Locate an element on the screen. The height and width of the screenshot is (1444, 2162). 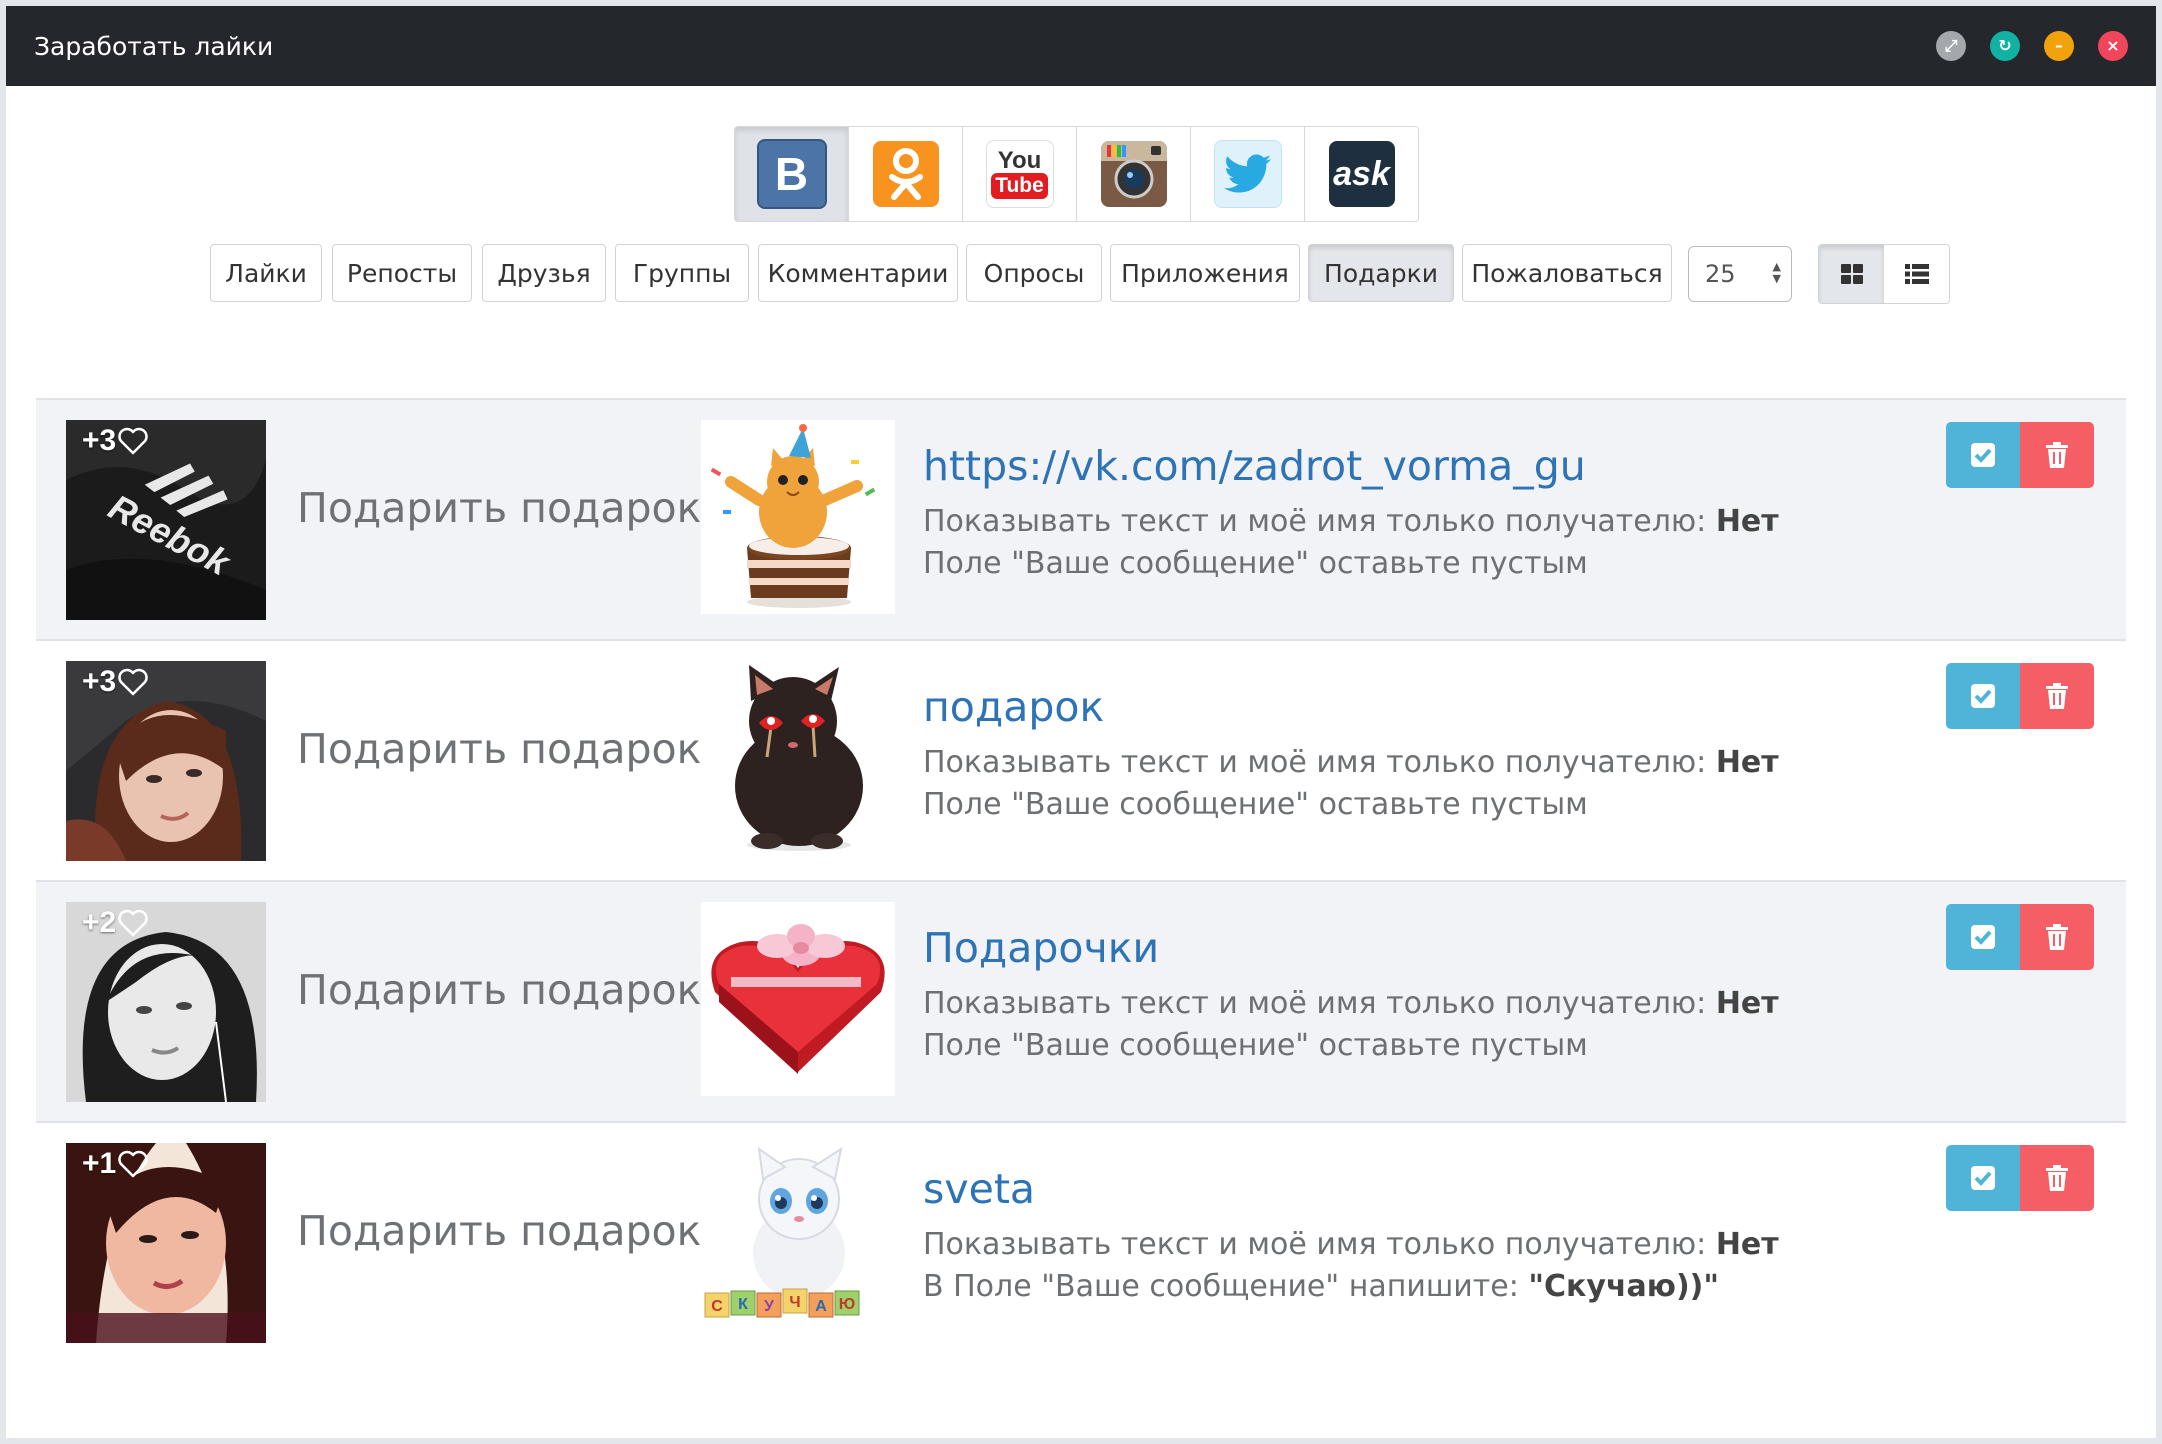
avatar: +1 is located at coordinates (166, 1243).